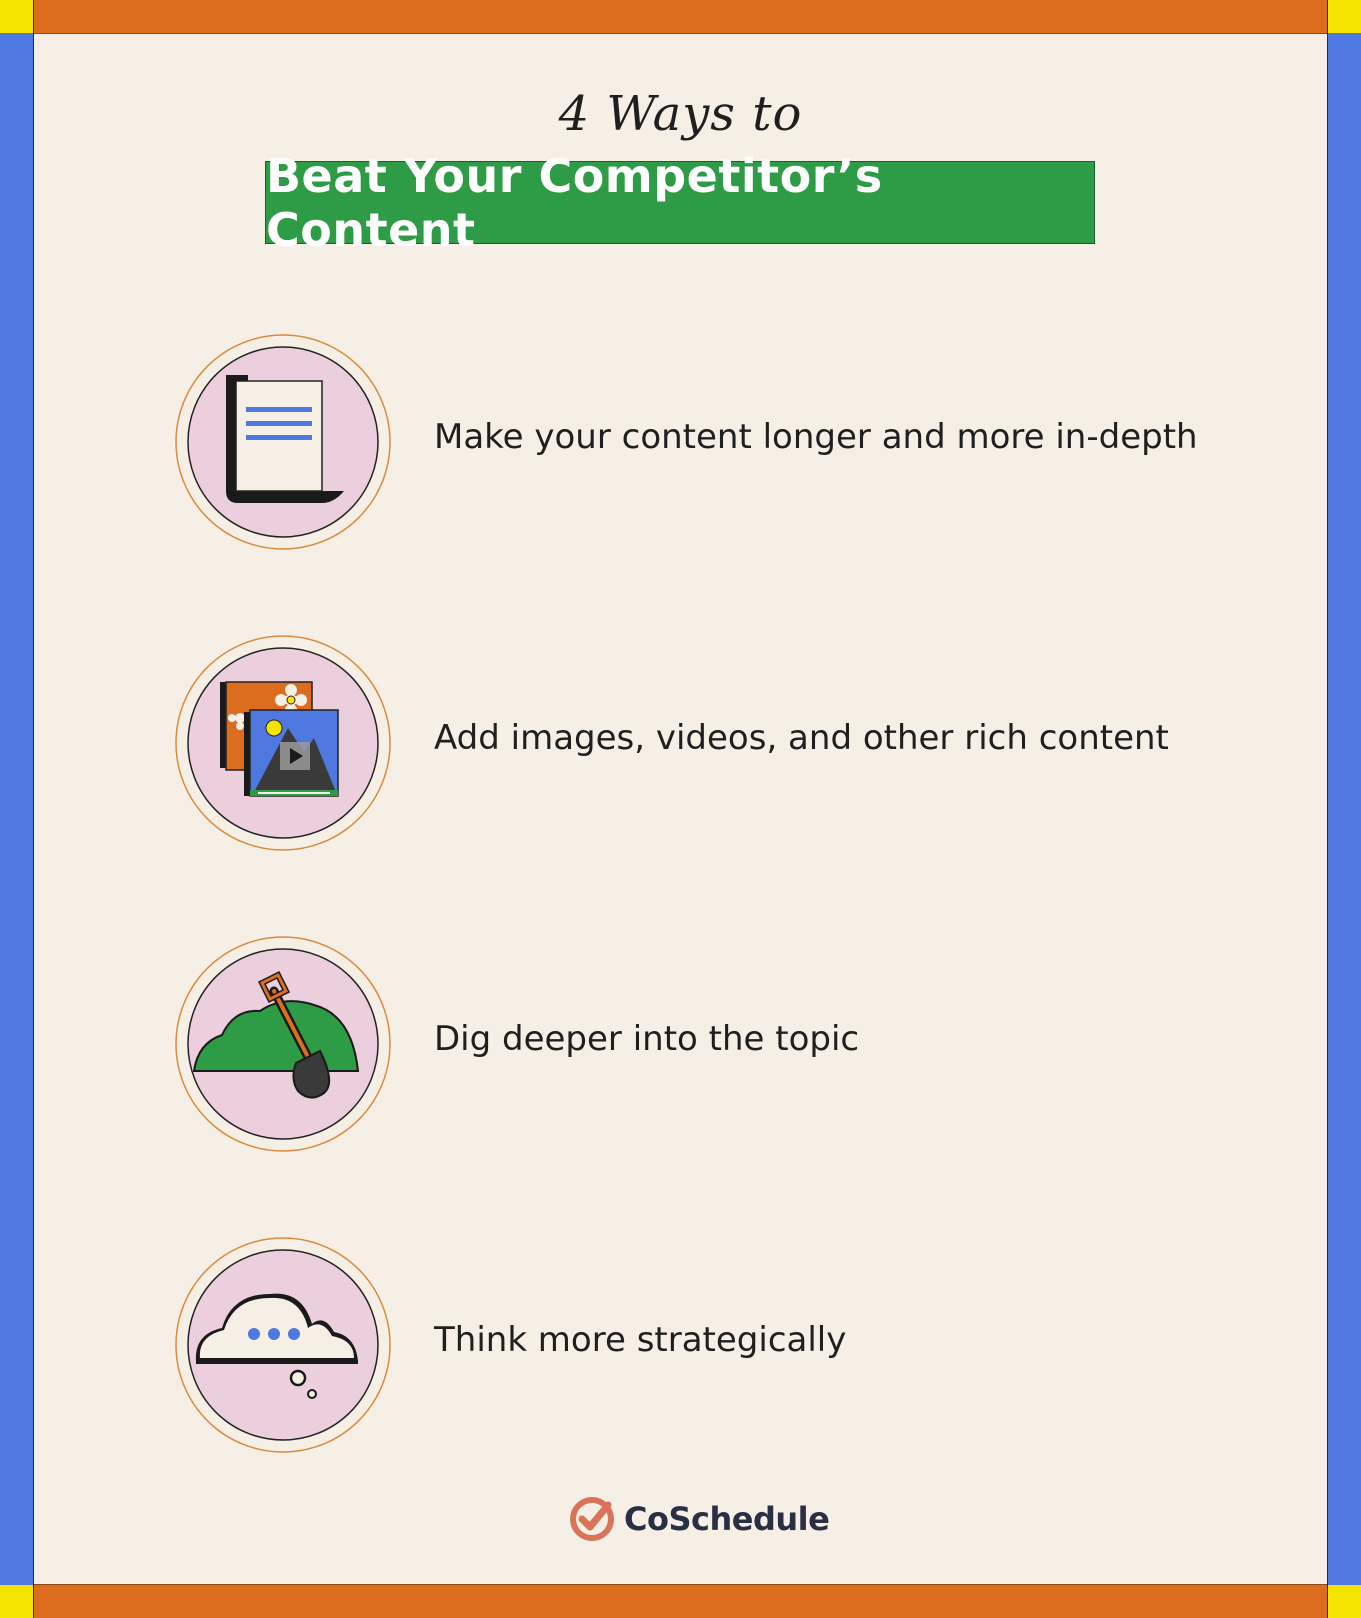  Describe the element at coordinates (680, 1601) in the screenshot. I see `frame-bottom-border` at that location.